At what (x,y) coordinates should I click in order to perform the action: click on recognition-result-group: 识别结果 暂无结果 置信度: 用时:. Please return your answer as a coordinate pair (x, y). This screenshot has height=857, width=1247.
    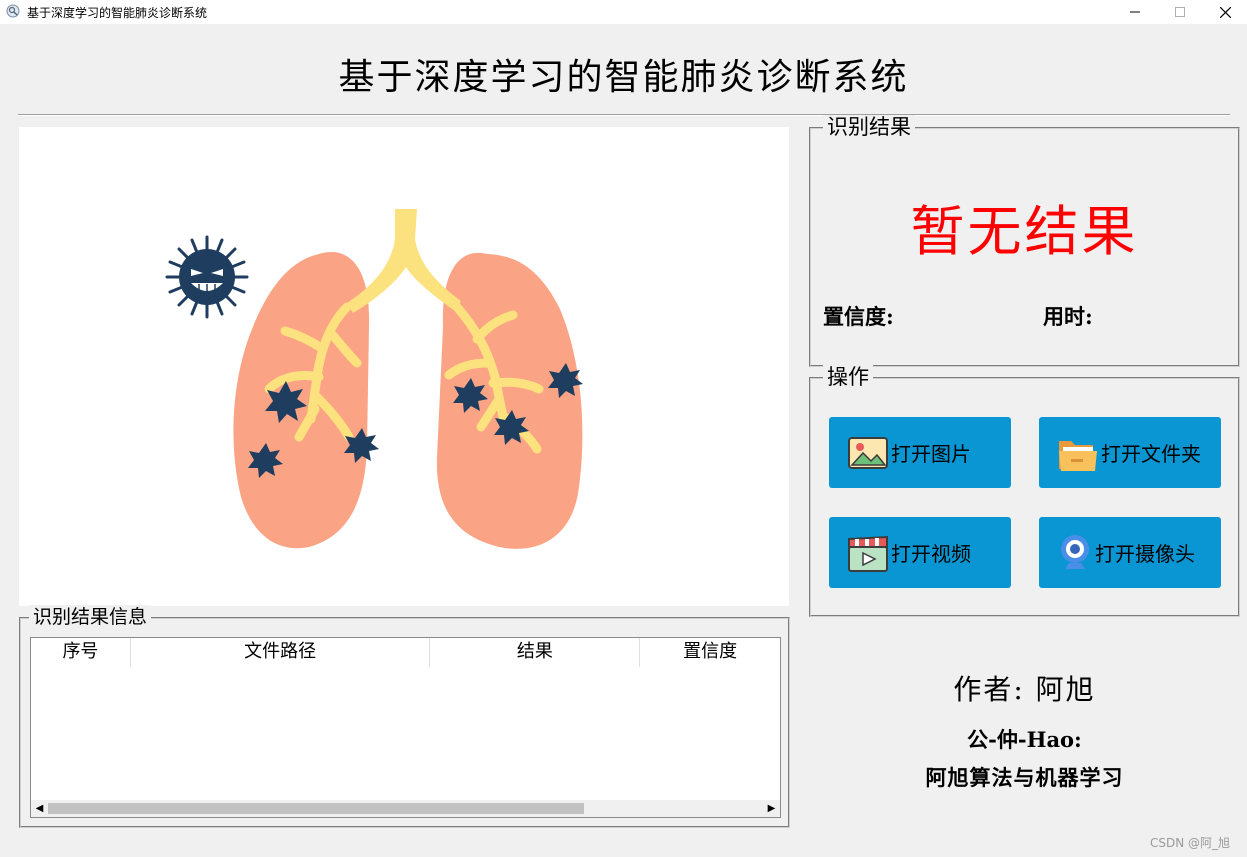
    Looking at the image, I should click on (1024, 241).